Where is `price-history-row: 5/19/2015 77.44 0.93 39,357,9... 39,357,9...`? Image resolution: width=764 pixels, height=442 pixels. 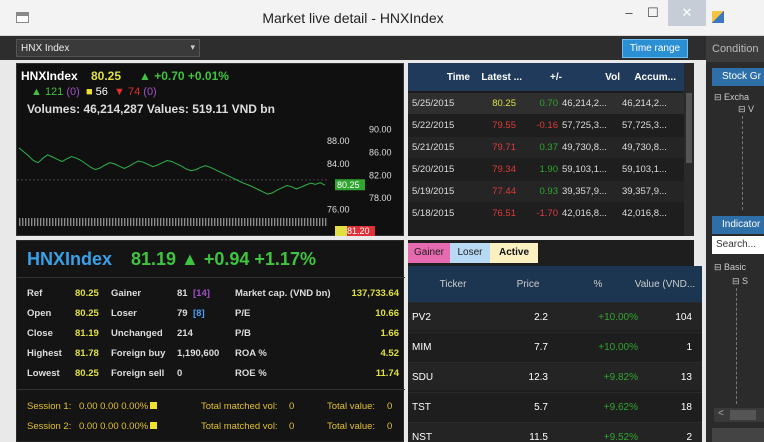 price-history-row: 5/19/2015 77.44 0.93 39,357,9... 39,357,9... is located at coordinates (546, 191).